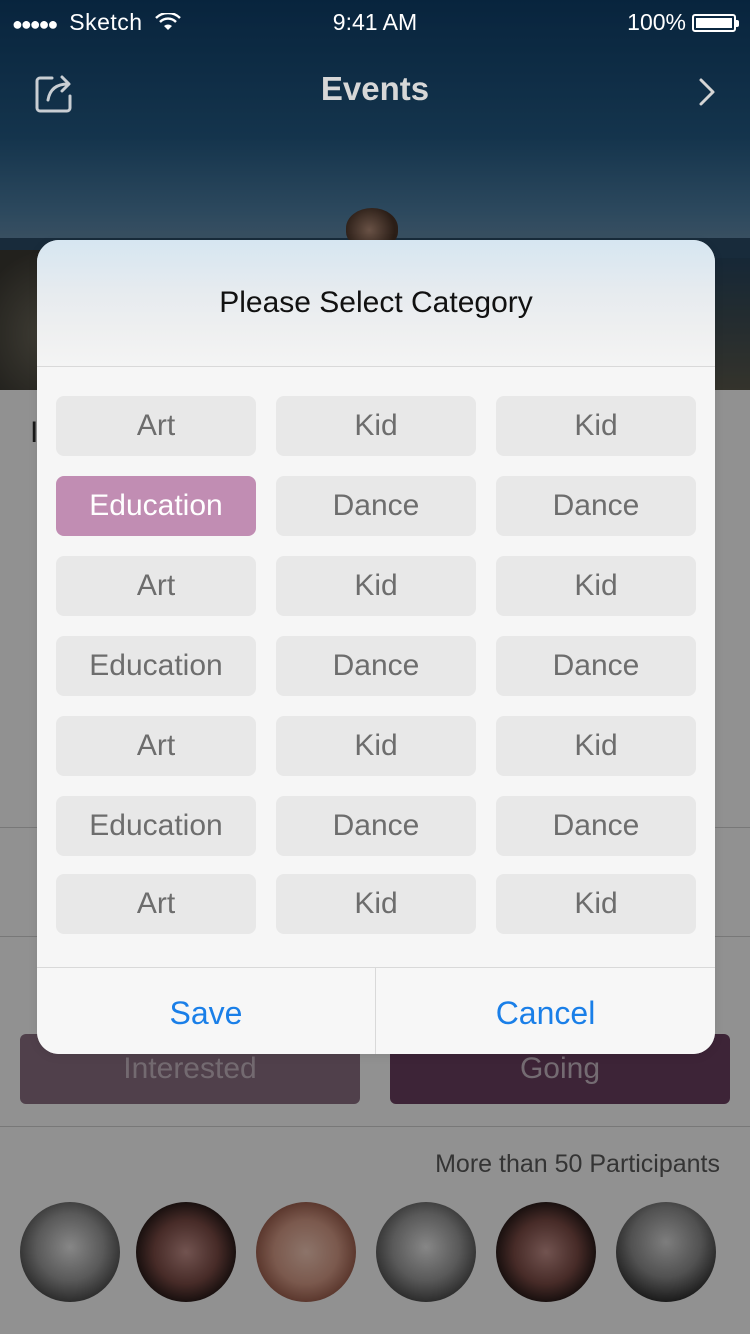  I want to click on navigation-bar: Events, so click(375, 89).